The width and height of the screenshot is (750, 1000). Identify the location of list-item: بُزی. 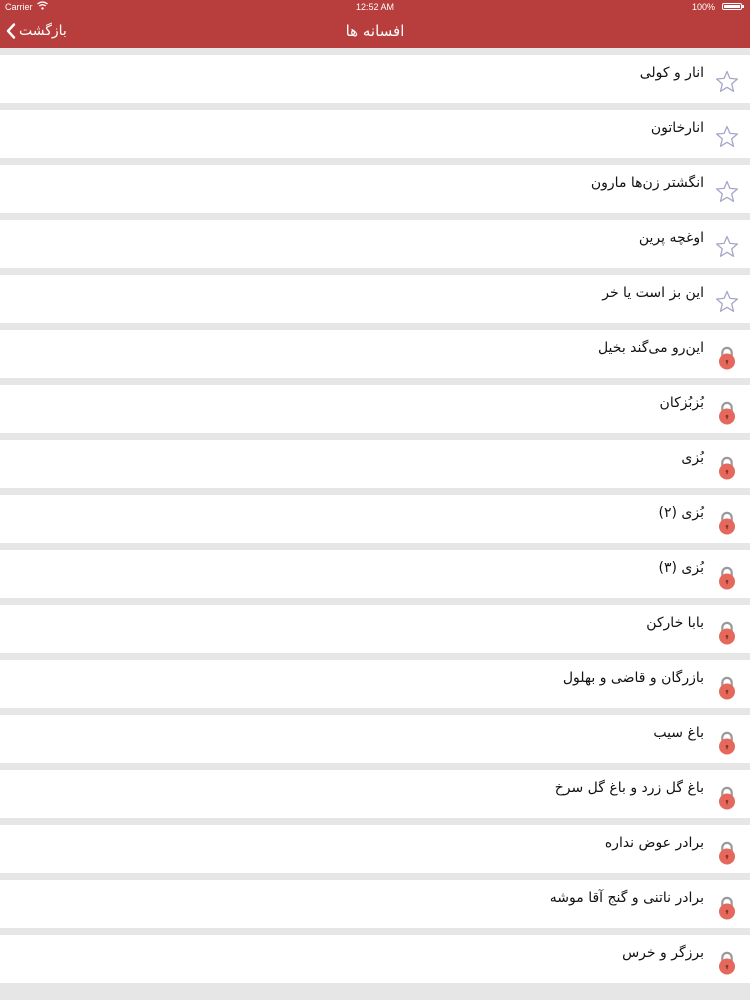
(375, 464).